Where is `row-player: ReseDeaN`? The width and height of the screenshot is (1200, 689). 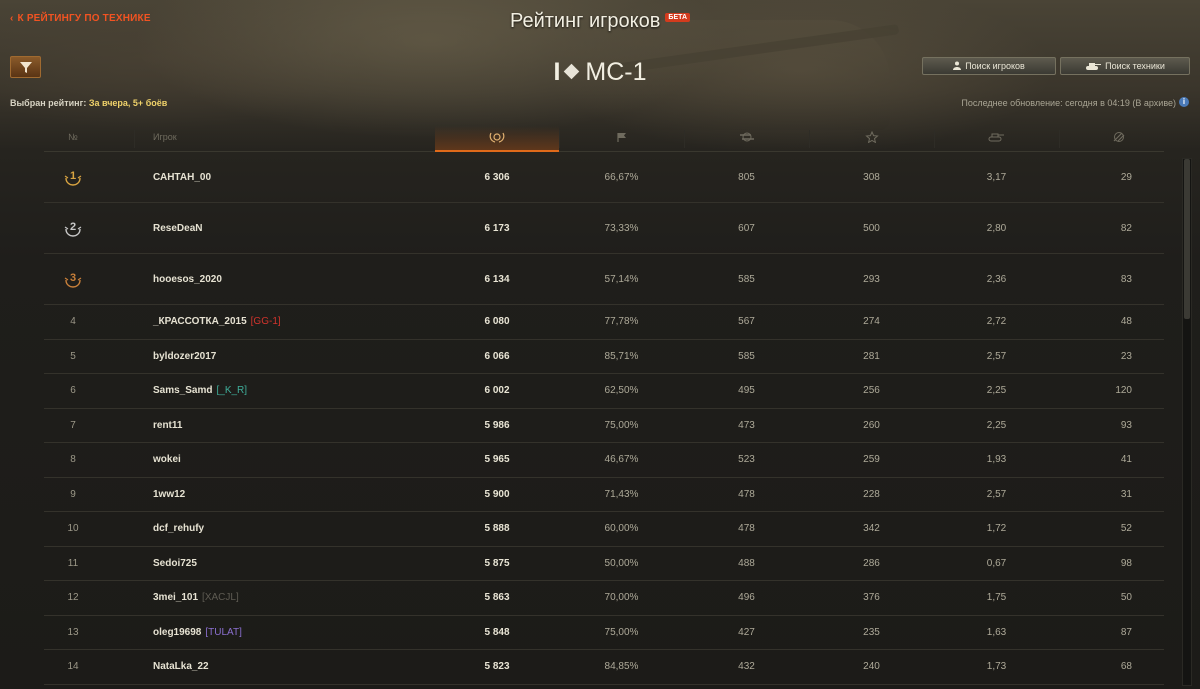
row-player: ReseDeaN is located at coordinates (177, 228).